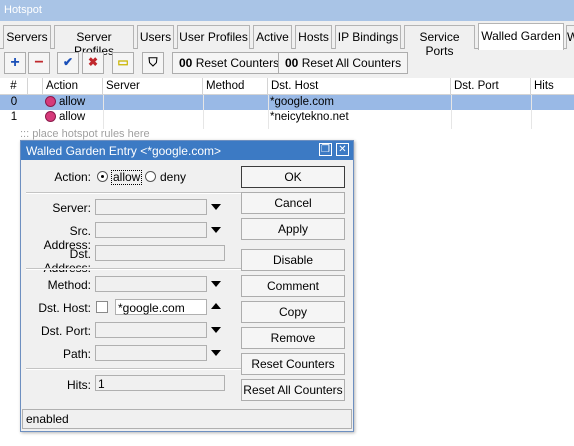 The image size is (574, 446). I want to click on comment-button: Comment, so click(293, 286).